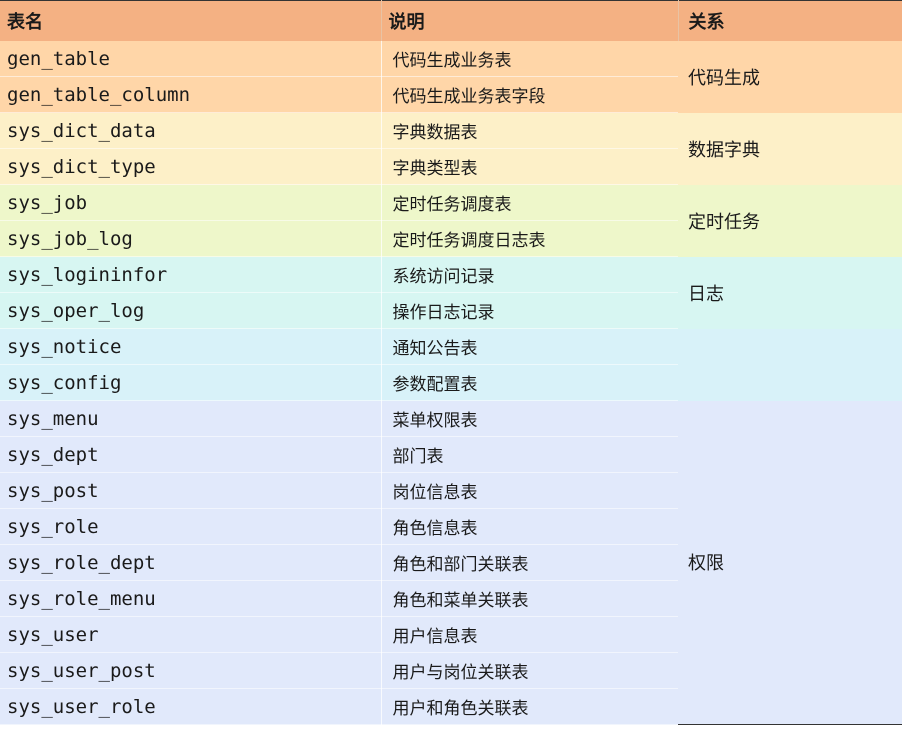 The height and width of the screenshot is (734, 902). What do you see at coordinates (191, 598) in the screenshot?
I see `cell-table-name: sys_role_menu` at bounding box center [191, 598].